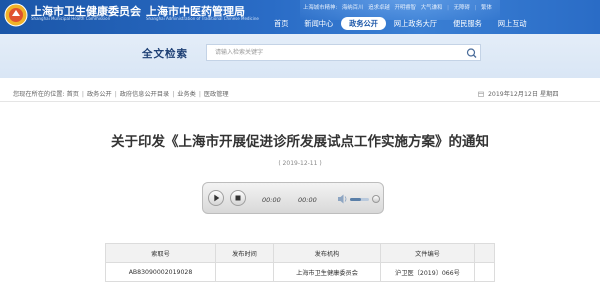 The image size is (600, 291). I want to click on search-input, so click(330, 52).